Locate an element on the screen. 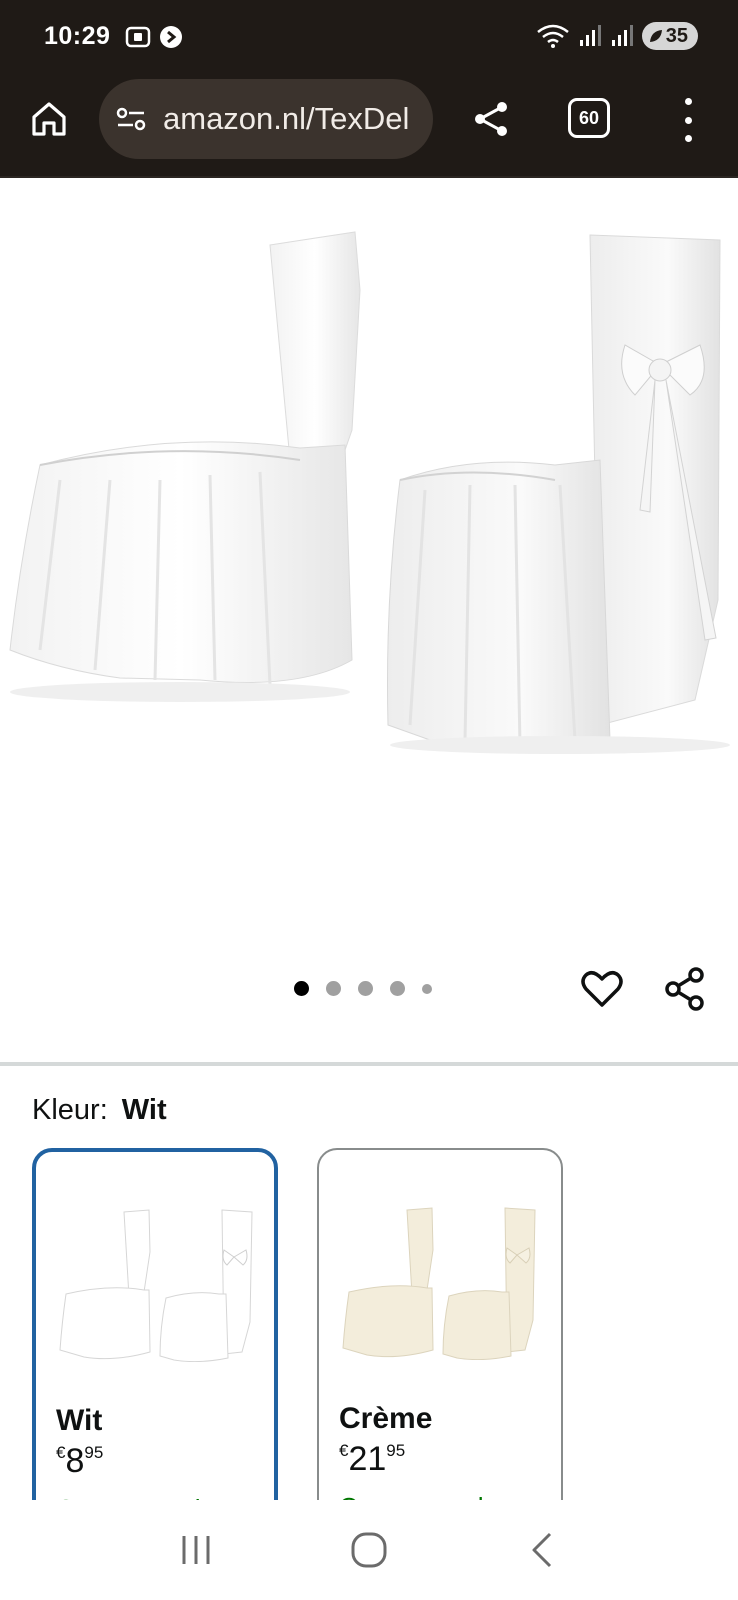  variant-label: Kleur: Wit is located at coordinates (99, 1110).